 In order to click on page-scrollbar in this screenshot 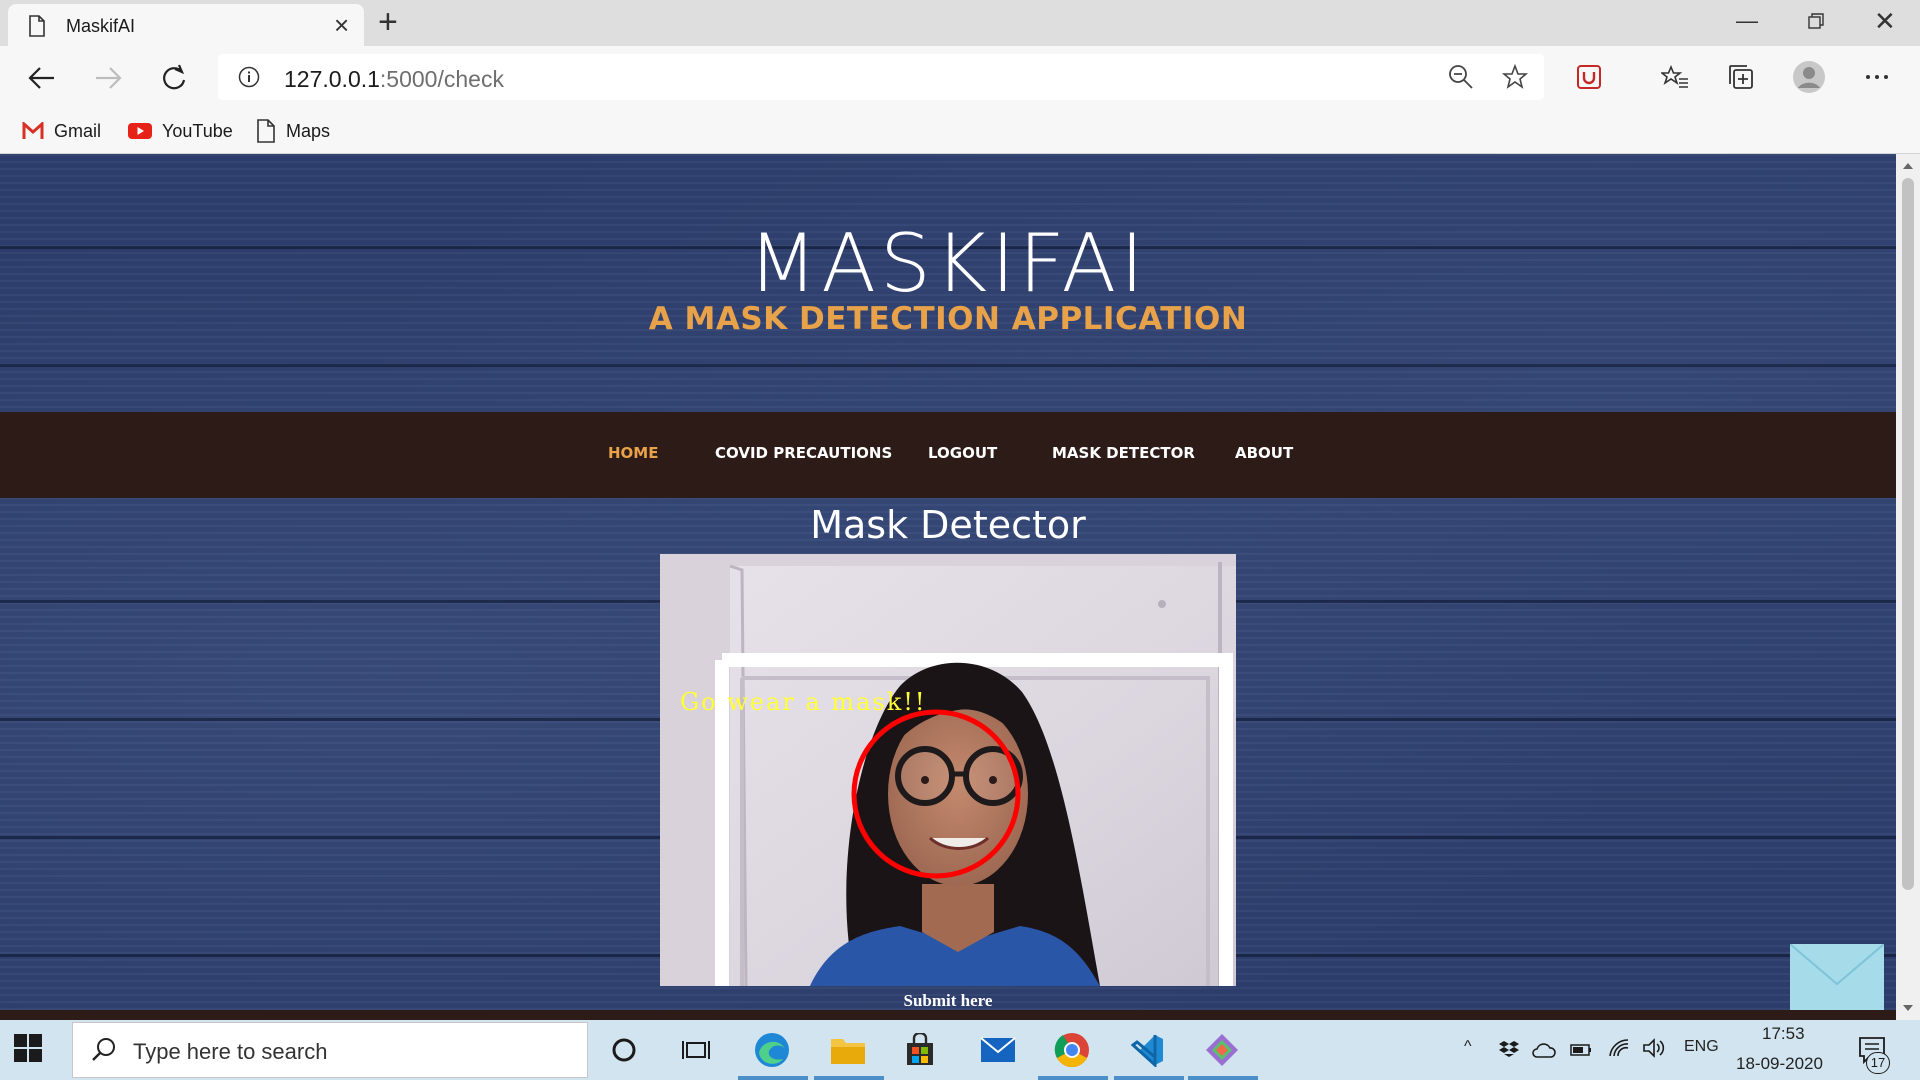, I will do `click(1908, 587)`.